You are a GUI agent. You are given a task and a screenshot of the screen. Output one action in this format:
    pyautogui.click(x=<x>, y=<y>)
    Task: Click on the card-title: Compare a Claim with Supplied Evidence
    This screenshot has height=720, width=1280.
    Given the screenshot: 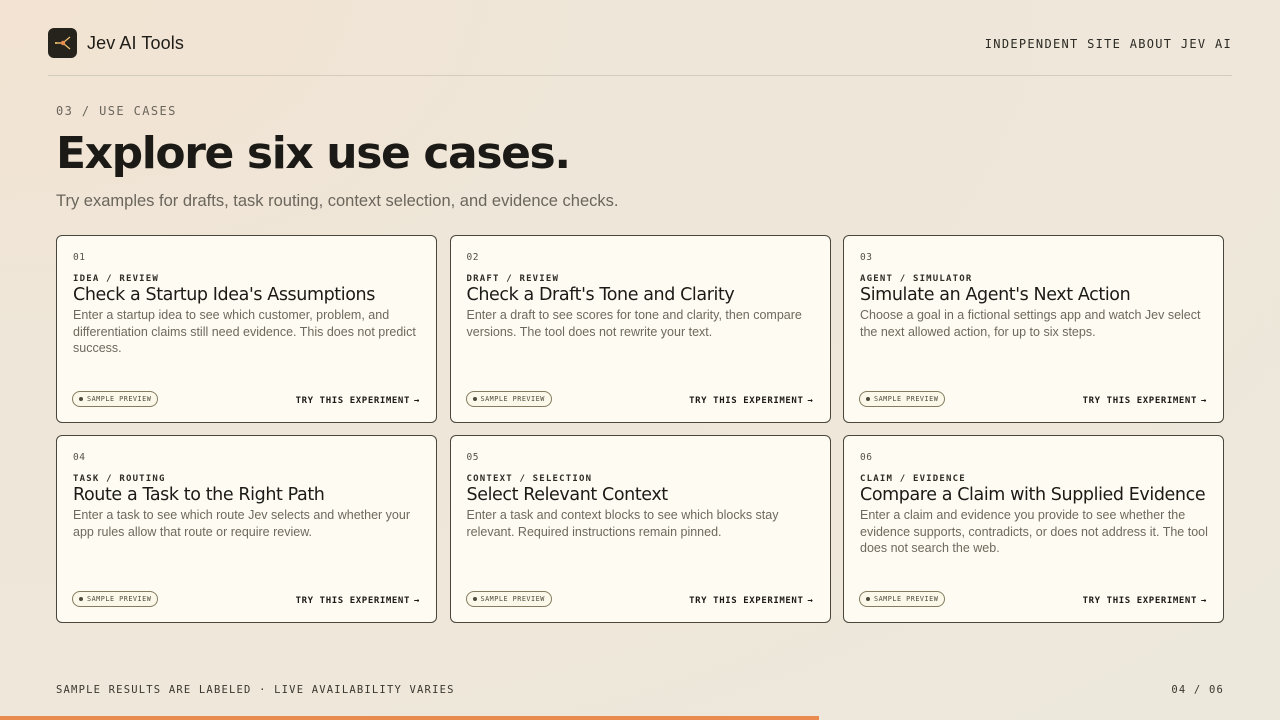 What is the action you would take?
    pyautogui.click(x=1033, y=495)
    